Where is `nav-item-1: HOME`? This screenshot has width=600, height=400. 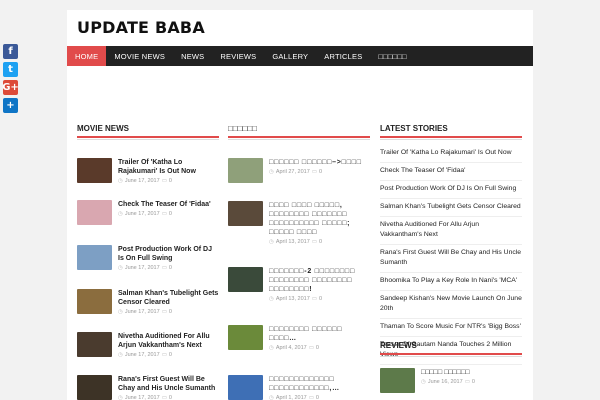
nav-item-1: HOME is located at coordinates (87, 56).